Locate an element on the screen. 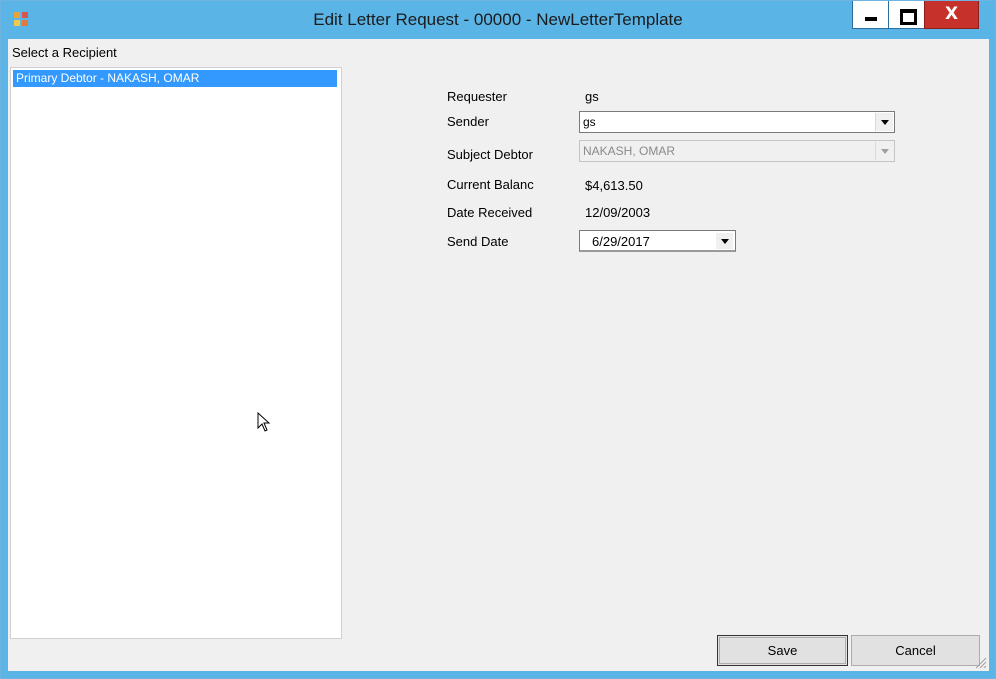 This screenshot has width=996, height=679. send-date-value: 6/29/2017 is located at coordinates (621, 241).